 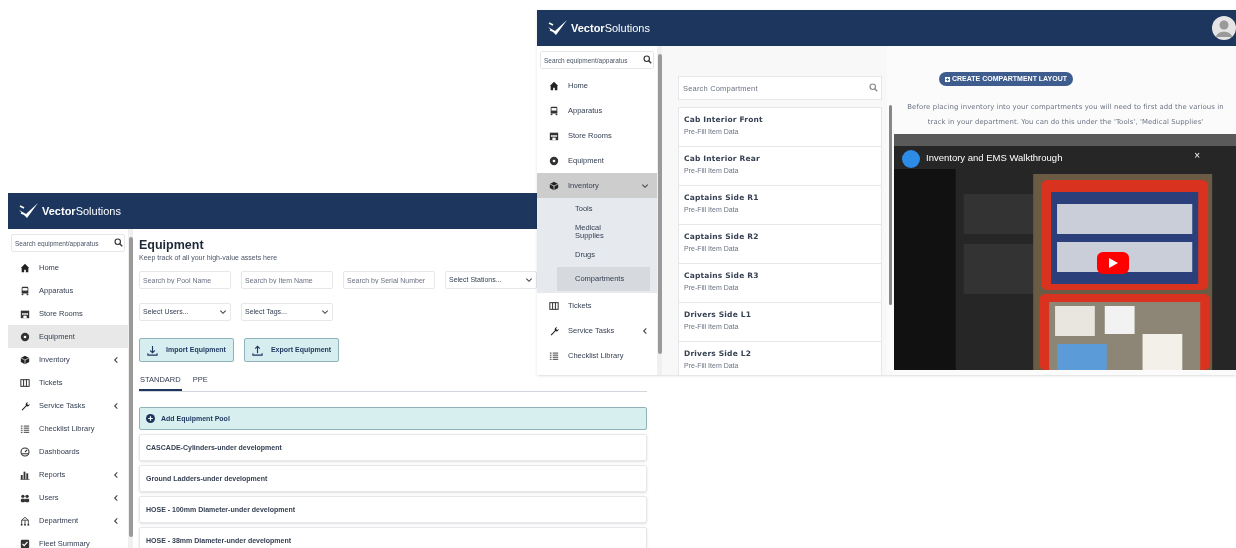 I want to click on play-button, so click(x=1113, y=262).